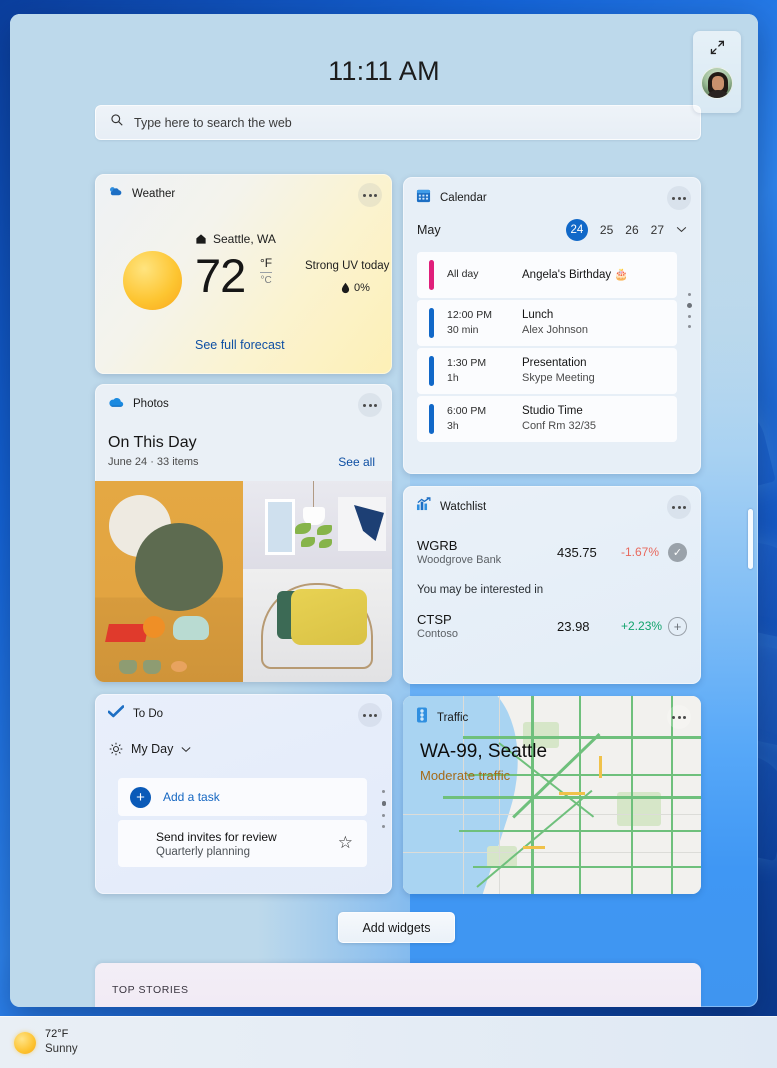 This screenshot has height=1068, width=777. What do you see at coordinates (383, 809) in the screenshot?
I see `todo-page-indicator` at bounding box center [383, 809].